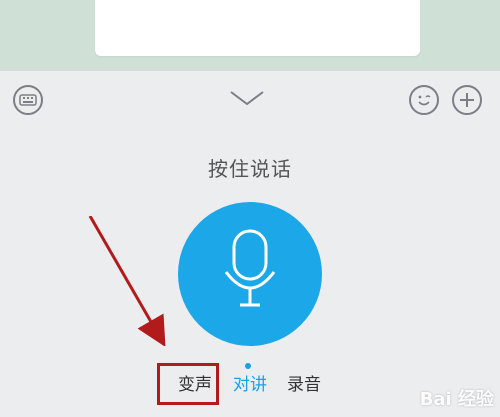 The width and height of the screenshot is (500, 417). Describe the element at coordinates (250, 169) in the screenshot. I see `press-to-talk-hint: 按住说话` at that location.